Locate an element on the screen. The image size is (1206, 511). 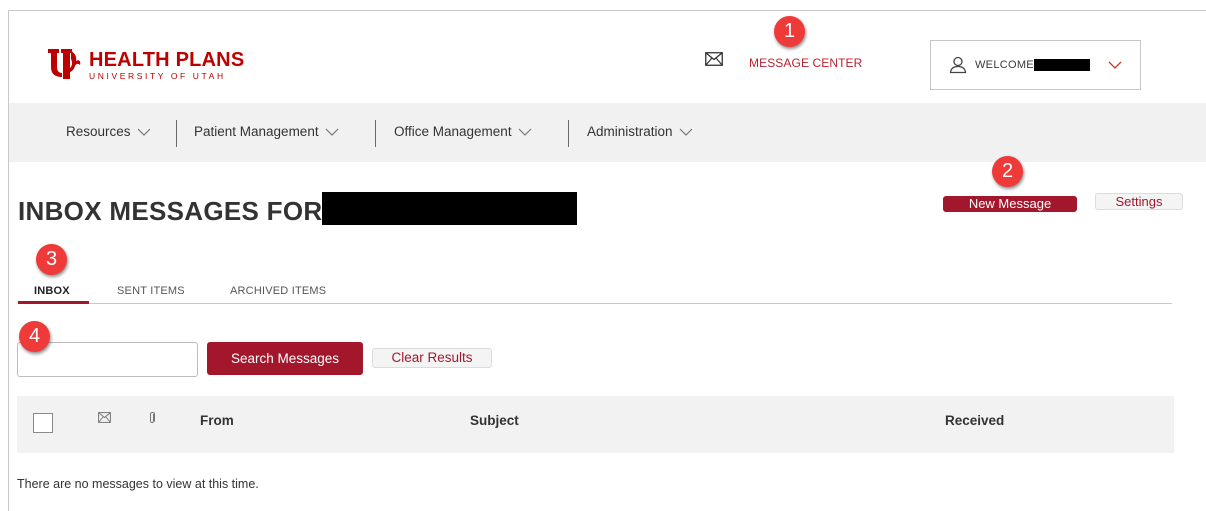
logo: HEALTH PLANS UNIVERSITY OF UTAH is located at coordinates (145, 69).